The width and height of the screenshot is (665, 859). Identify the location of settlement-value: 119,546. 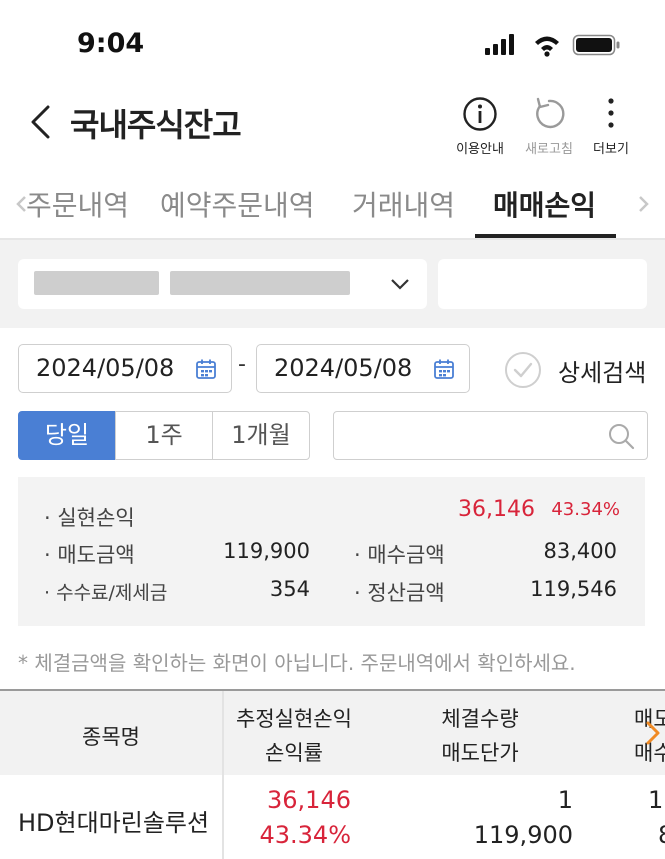
(573, 589).